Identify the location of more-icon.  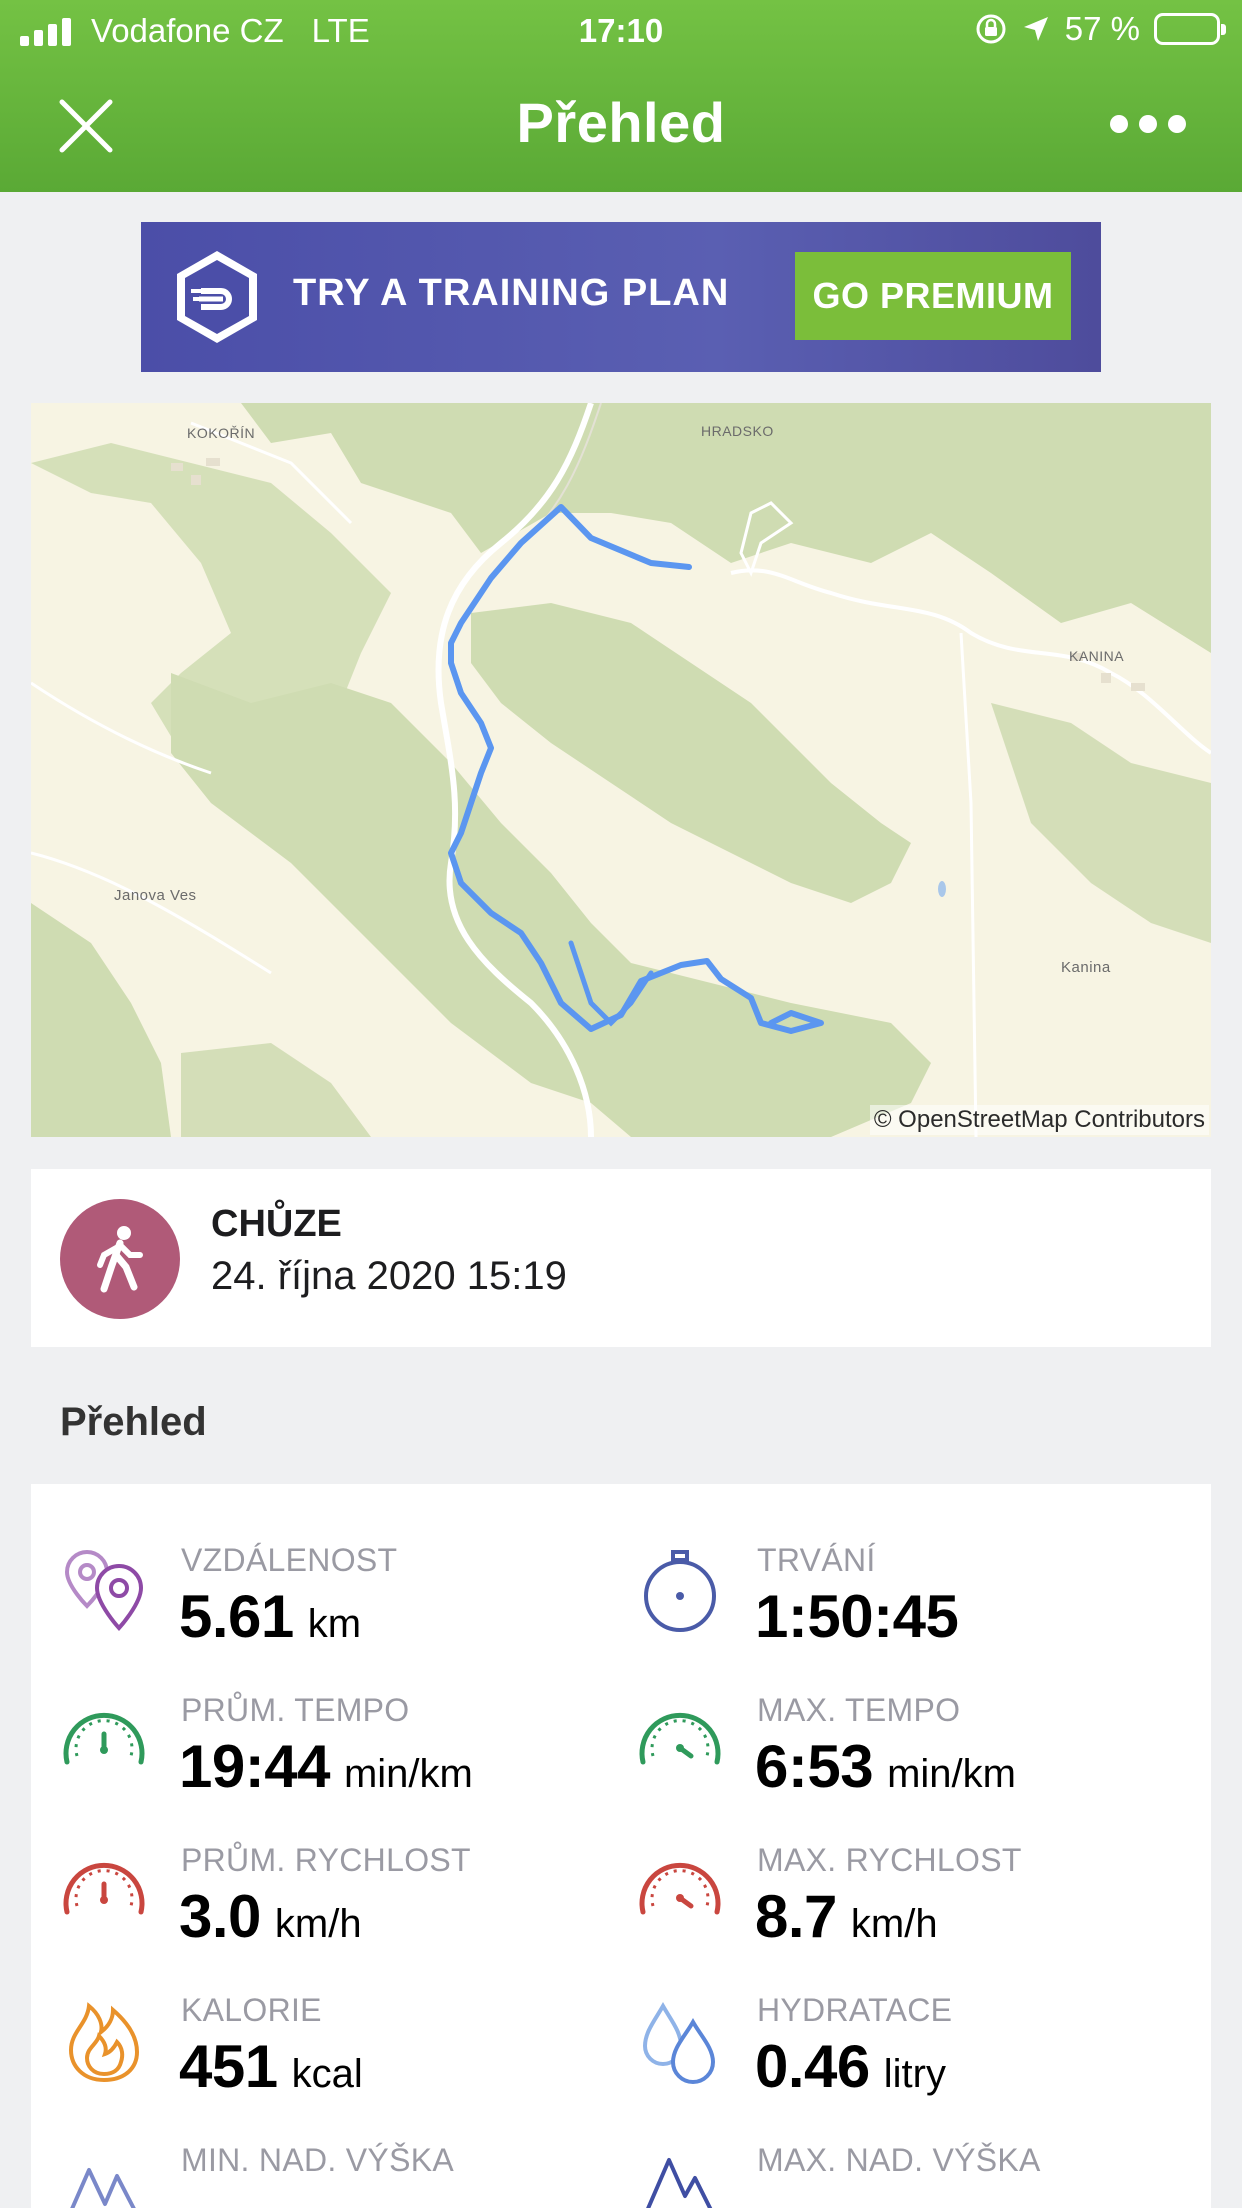
(1119, 124).